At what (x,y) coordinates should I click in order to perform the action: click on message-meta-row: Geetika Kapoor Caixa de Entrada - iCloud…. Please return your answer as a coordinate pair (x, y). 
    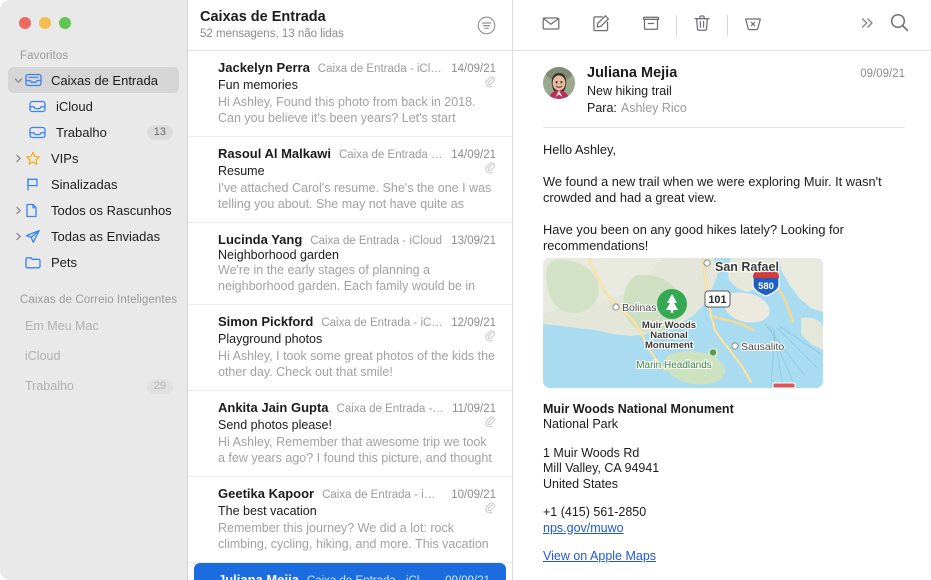
    Looking at the image, I should click on (357, 493).